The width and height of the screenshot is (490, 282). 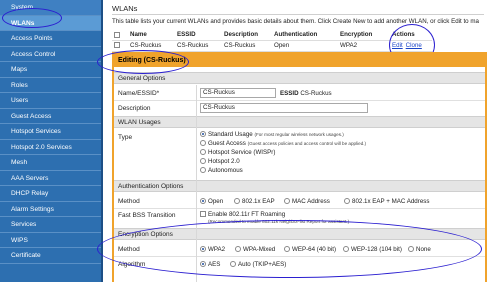 What do you see at coordinates (214, 264) in the screenshot?
I see `alg-aes-label: AES` at bounding box center [214, 264].